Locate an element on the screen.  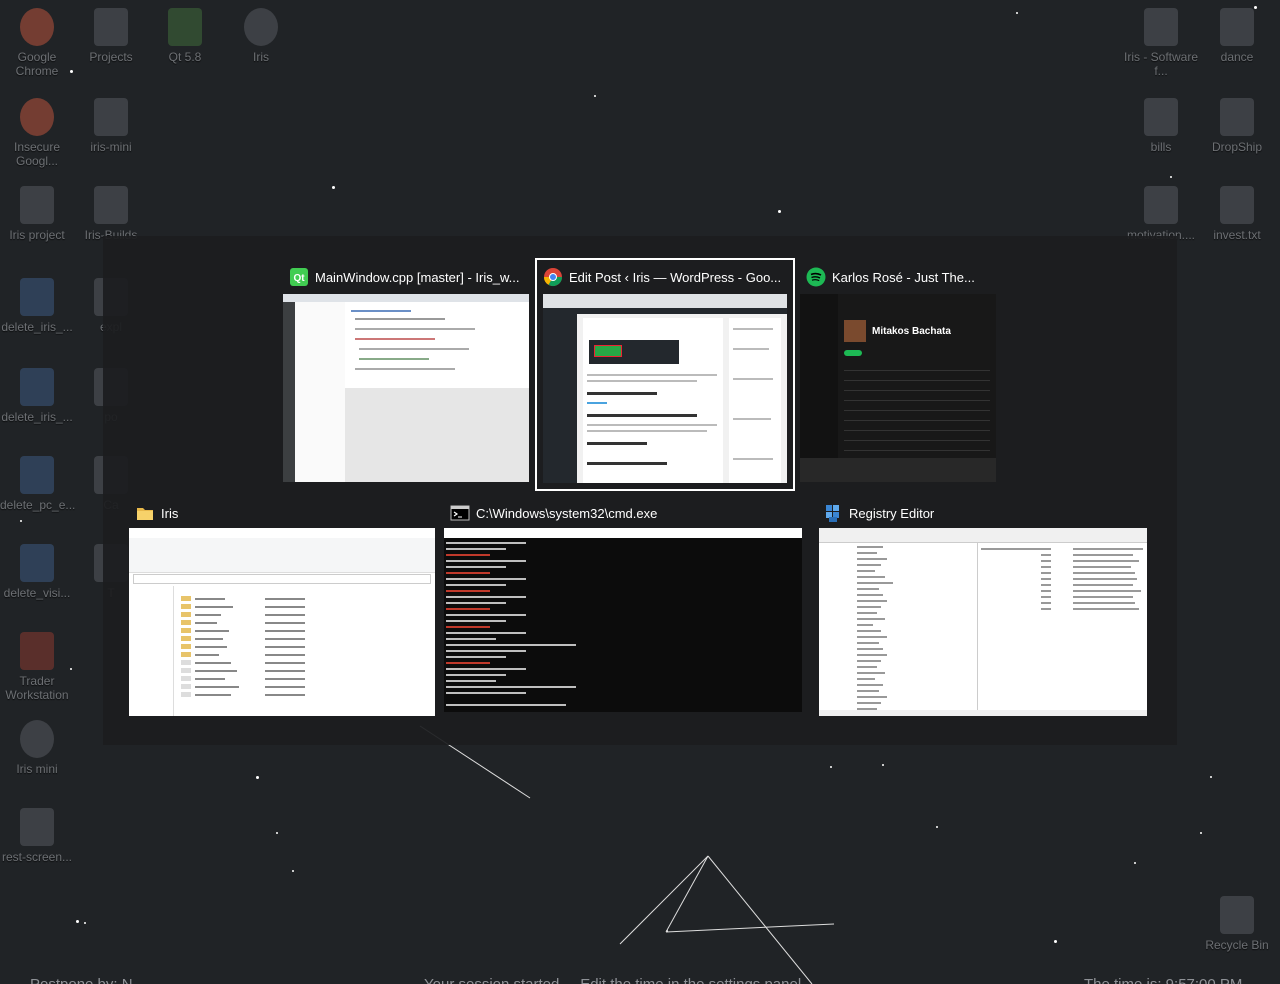
regedit-icon is located at coordinates (832, 513).